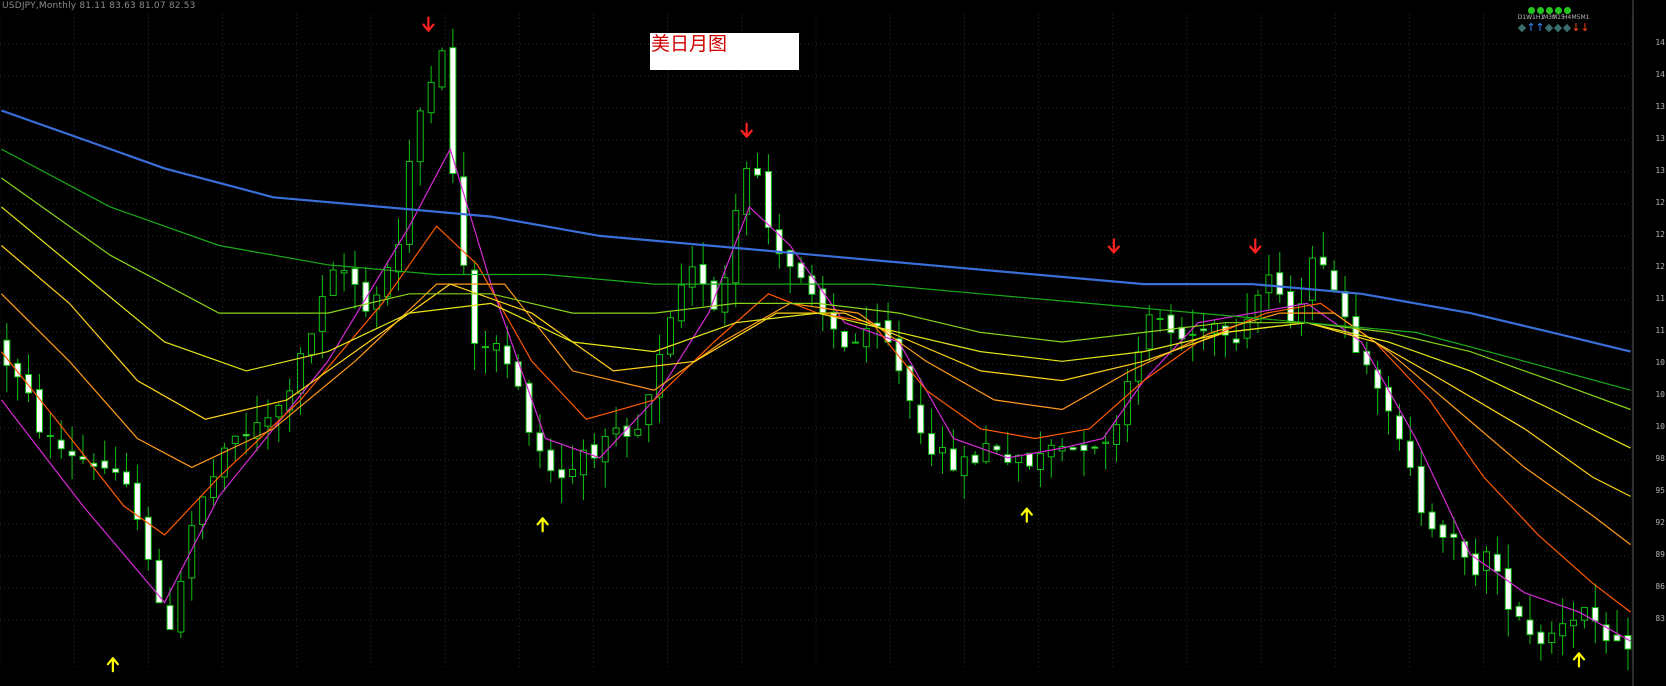  I want to click on axis-tick-label: 10, so click(1660, 394).